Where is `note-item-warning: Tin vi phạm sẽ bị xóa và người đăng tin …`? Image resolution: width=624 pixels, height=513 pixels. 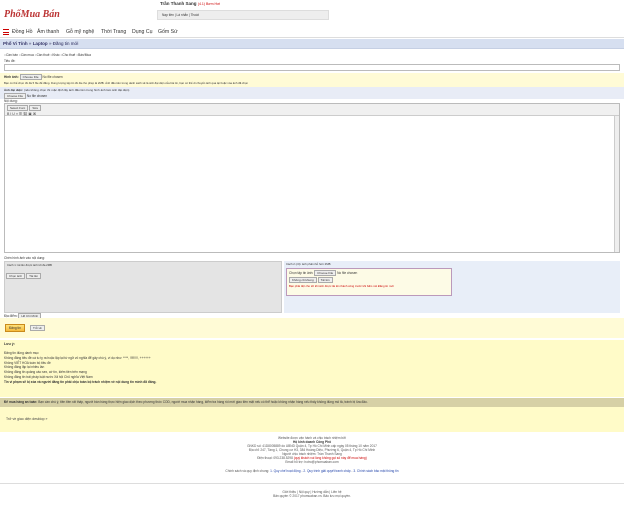 note-item-warning: Tin vi phạm sẽ bị xóa và người đăng tin … is located at coordinates (80, 381).